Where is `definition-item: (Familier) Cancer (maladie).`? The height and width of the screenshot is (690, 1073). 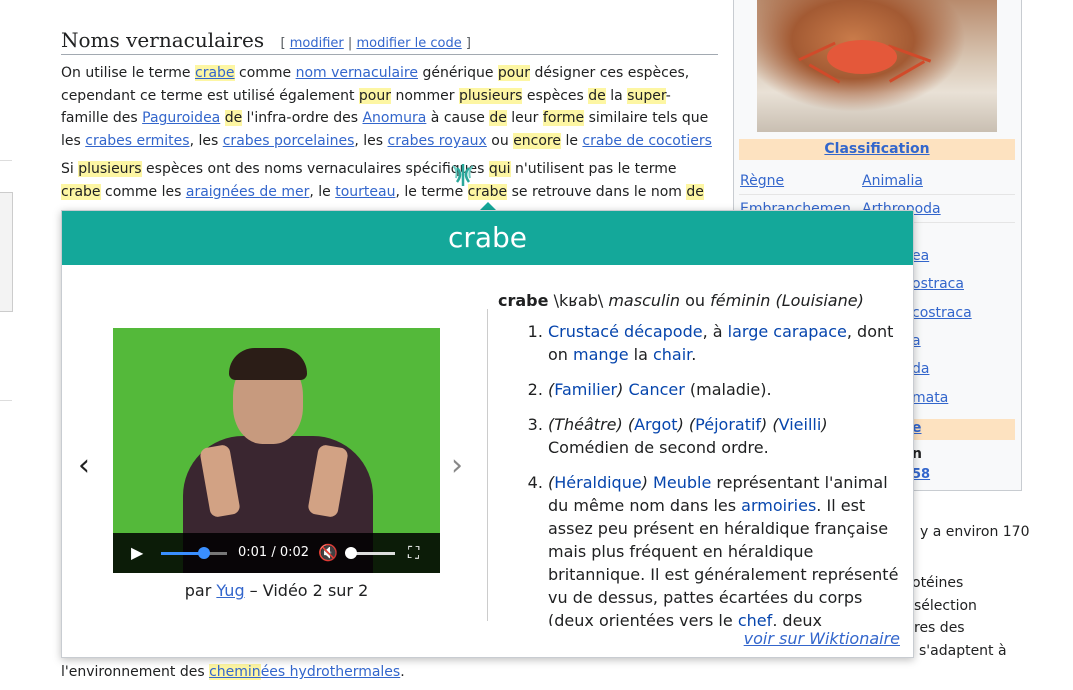
definition-item: (Familier) Cancer (maladie). is located at coordinates (725, 389).